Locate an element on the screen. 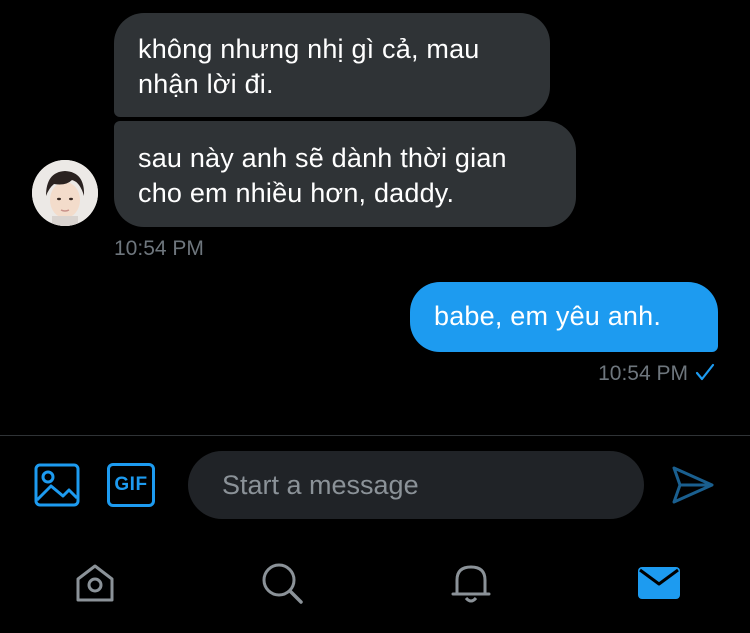 The height and width of the screenshot is (633, 750). bell-icon is located at coordinates (471, 583).